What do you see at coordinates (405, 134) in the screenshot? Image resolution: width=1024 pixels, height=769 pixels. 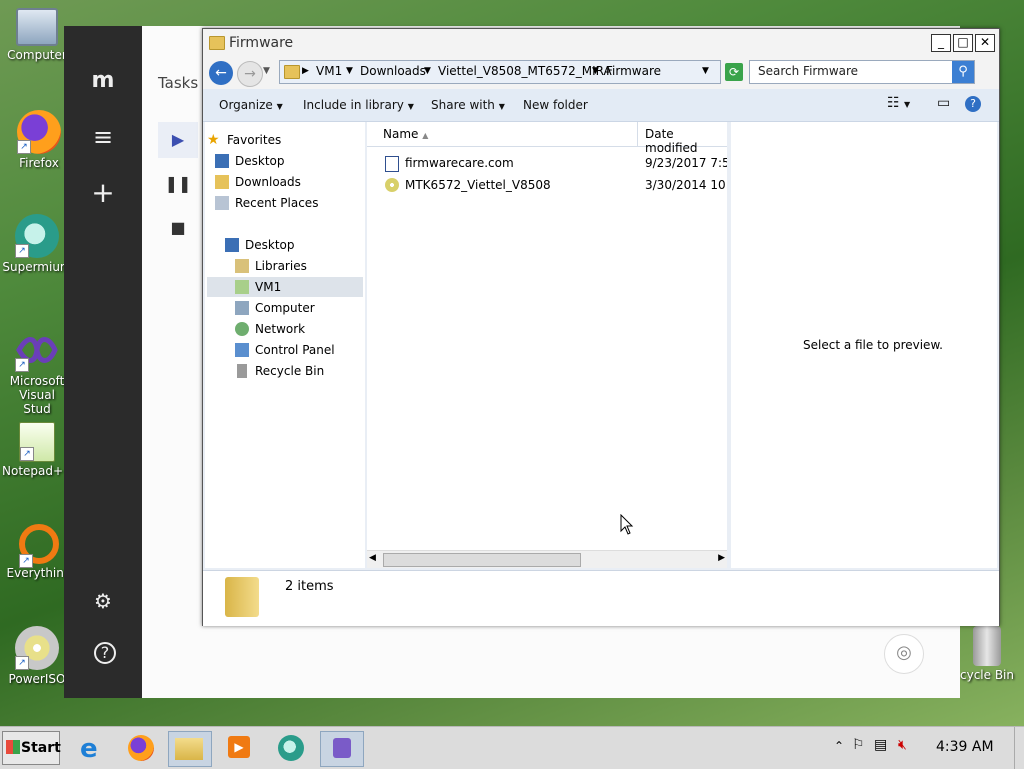 I see `column-header-name: Name ▲` at bounding box center [405, 134].